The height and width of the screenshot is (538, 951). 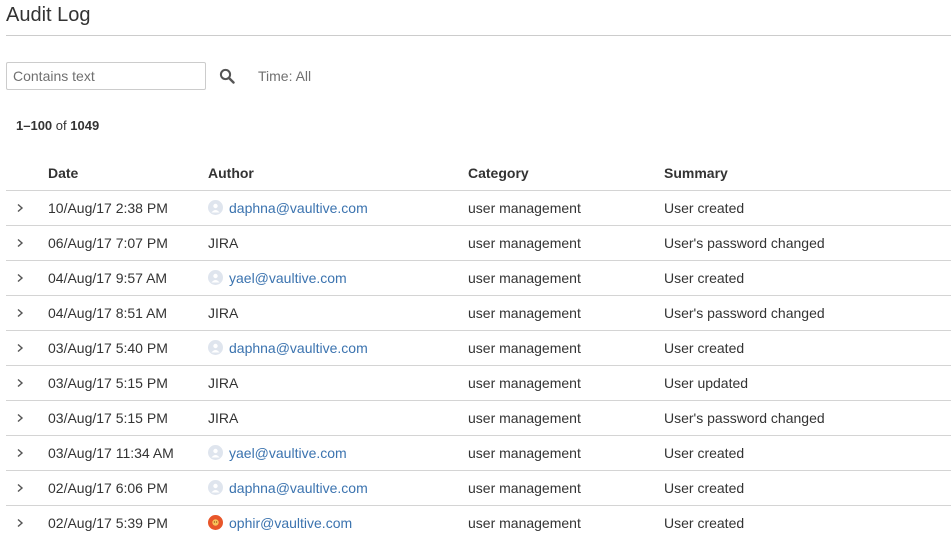 I want to click on page-title: Audit Log, so click(x=48, y=15).